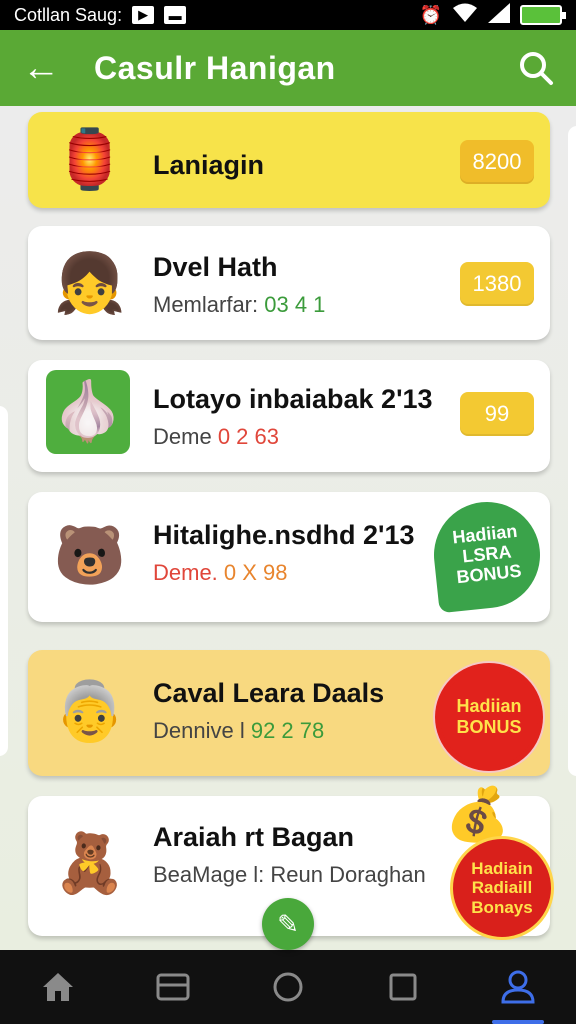 The height and width of the screenshot is (1024, 576). Describe the element at coordinates (220, 572) in the screenshot. I see `item-subtitle: Deme. 0 X 98` at that location.